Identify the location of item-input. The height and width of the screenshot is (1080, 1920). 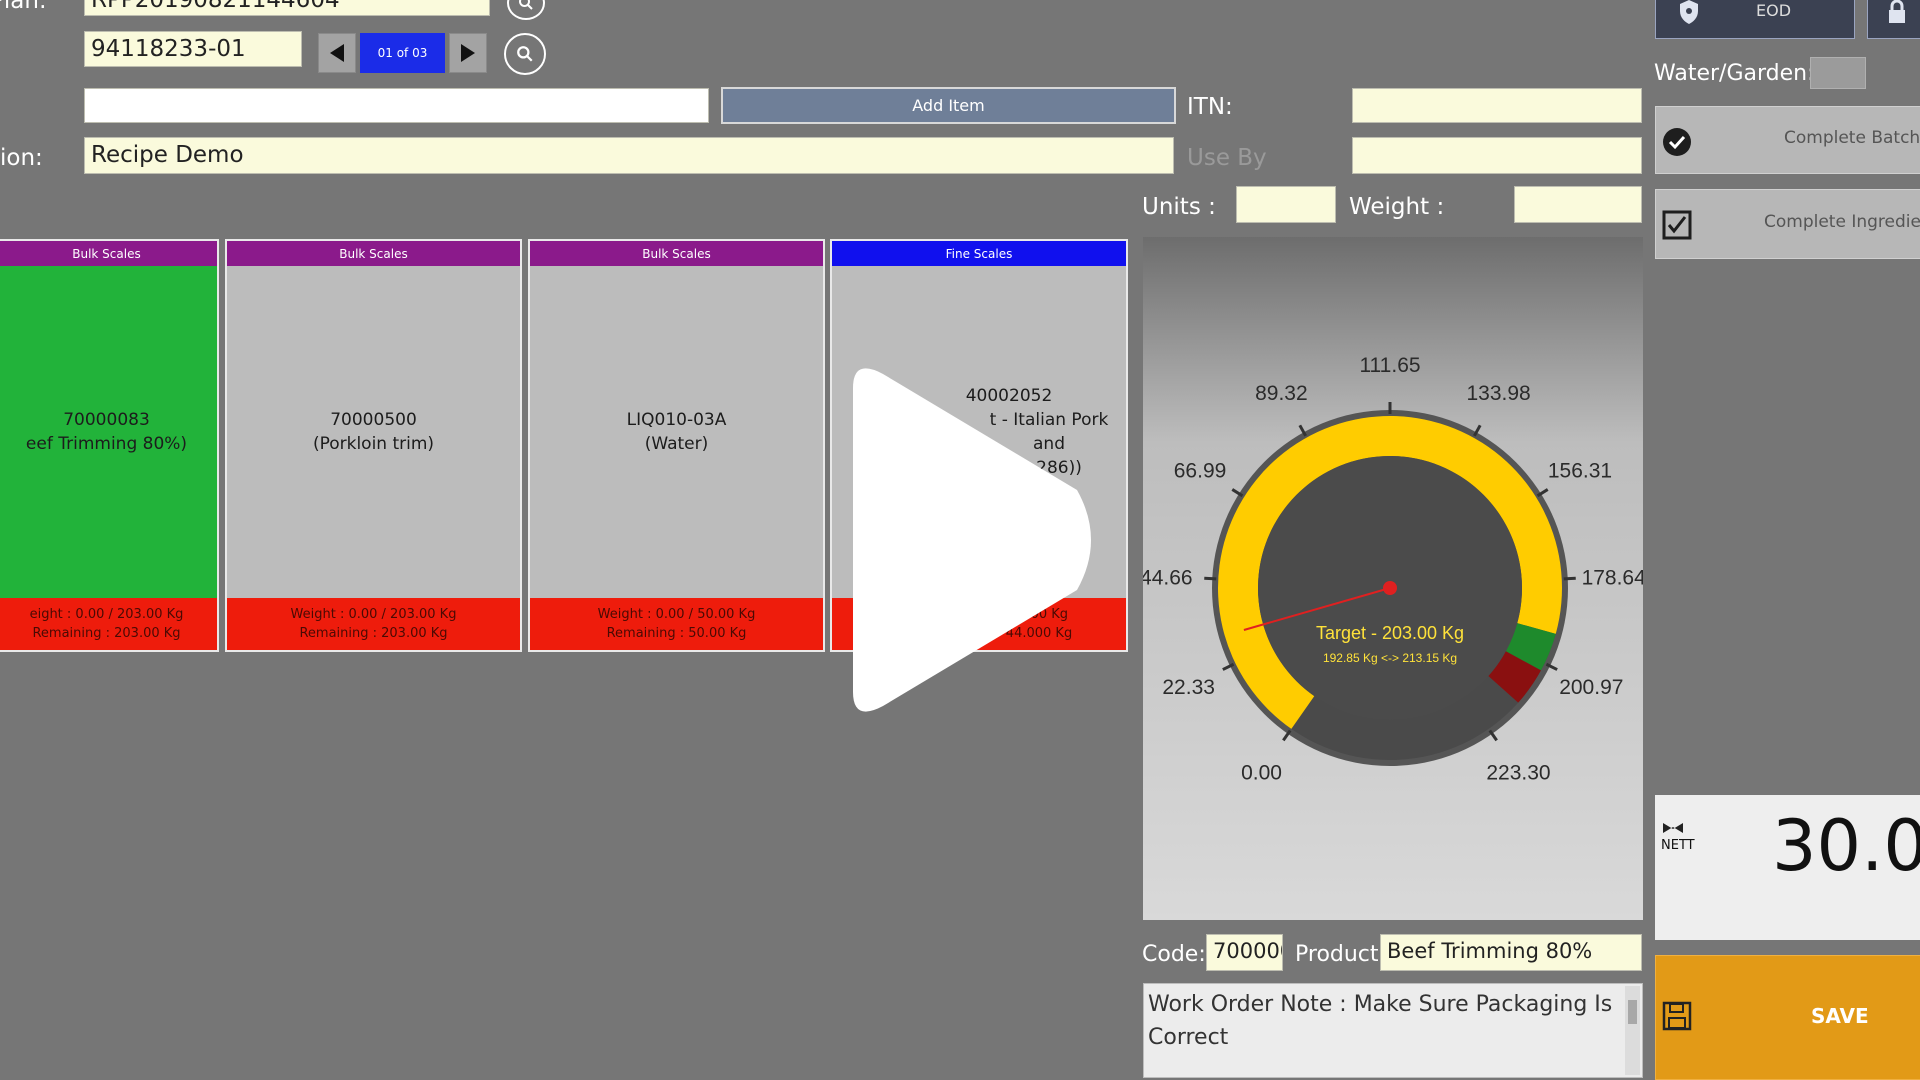
(396, 105).